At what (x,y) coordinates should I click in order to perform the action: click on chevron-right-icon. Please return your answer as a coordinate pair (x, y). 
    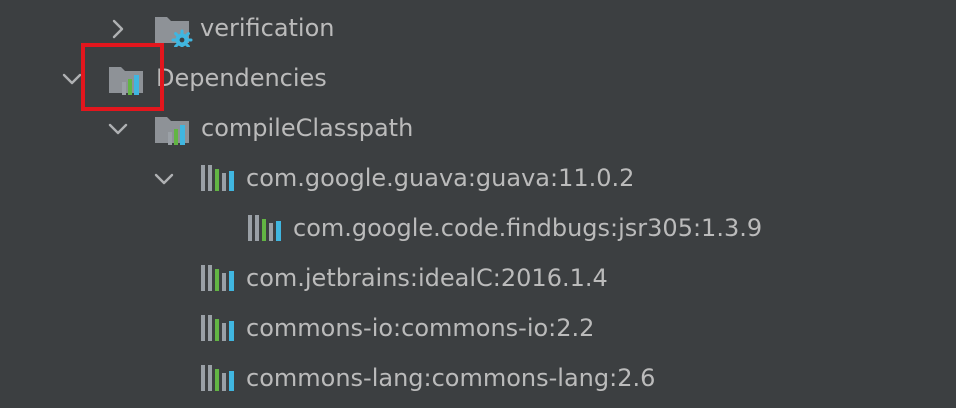
    Looking at the image, I should click on (118, 29).